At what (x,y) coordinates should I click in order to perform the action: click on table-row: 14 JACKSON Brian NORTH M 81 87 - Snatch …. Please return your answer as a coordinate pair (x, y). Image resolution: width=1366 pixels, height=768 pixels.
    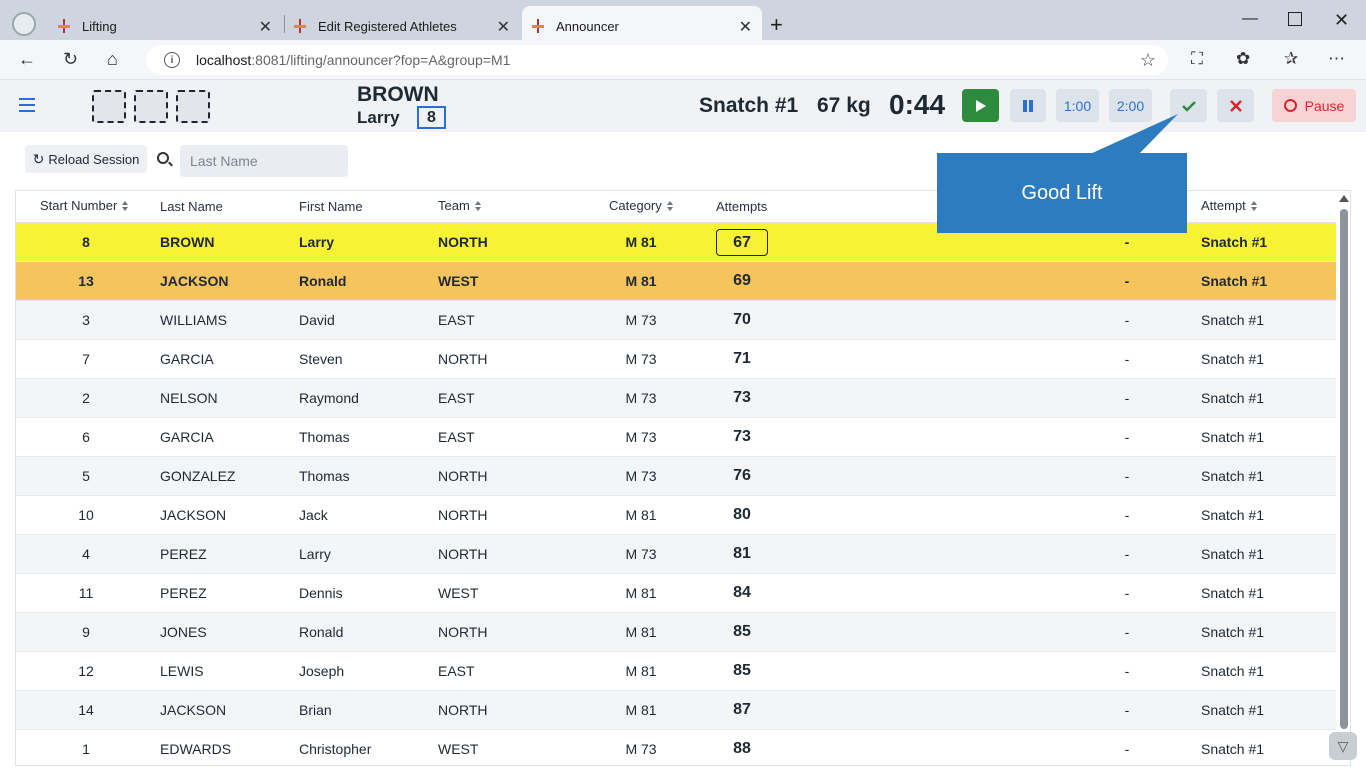
    Looking at the image, I should click on (676, 710).